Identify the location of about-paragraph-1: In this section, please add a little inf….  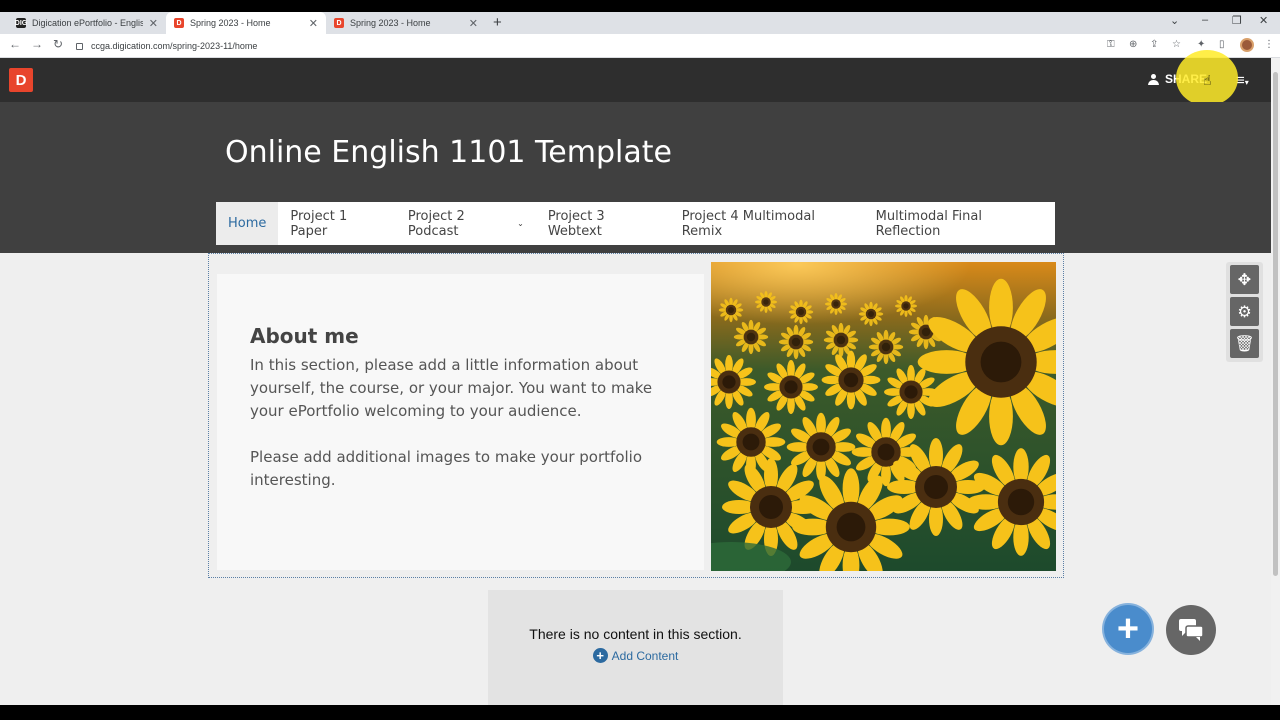
(451, 388).